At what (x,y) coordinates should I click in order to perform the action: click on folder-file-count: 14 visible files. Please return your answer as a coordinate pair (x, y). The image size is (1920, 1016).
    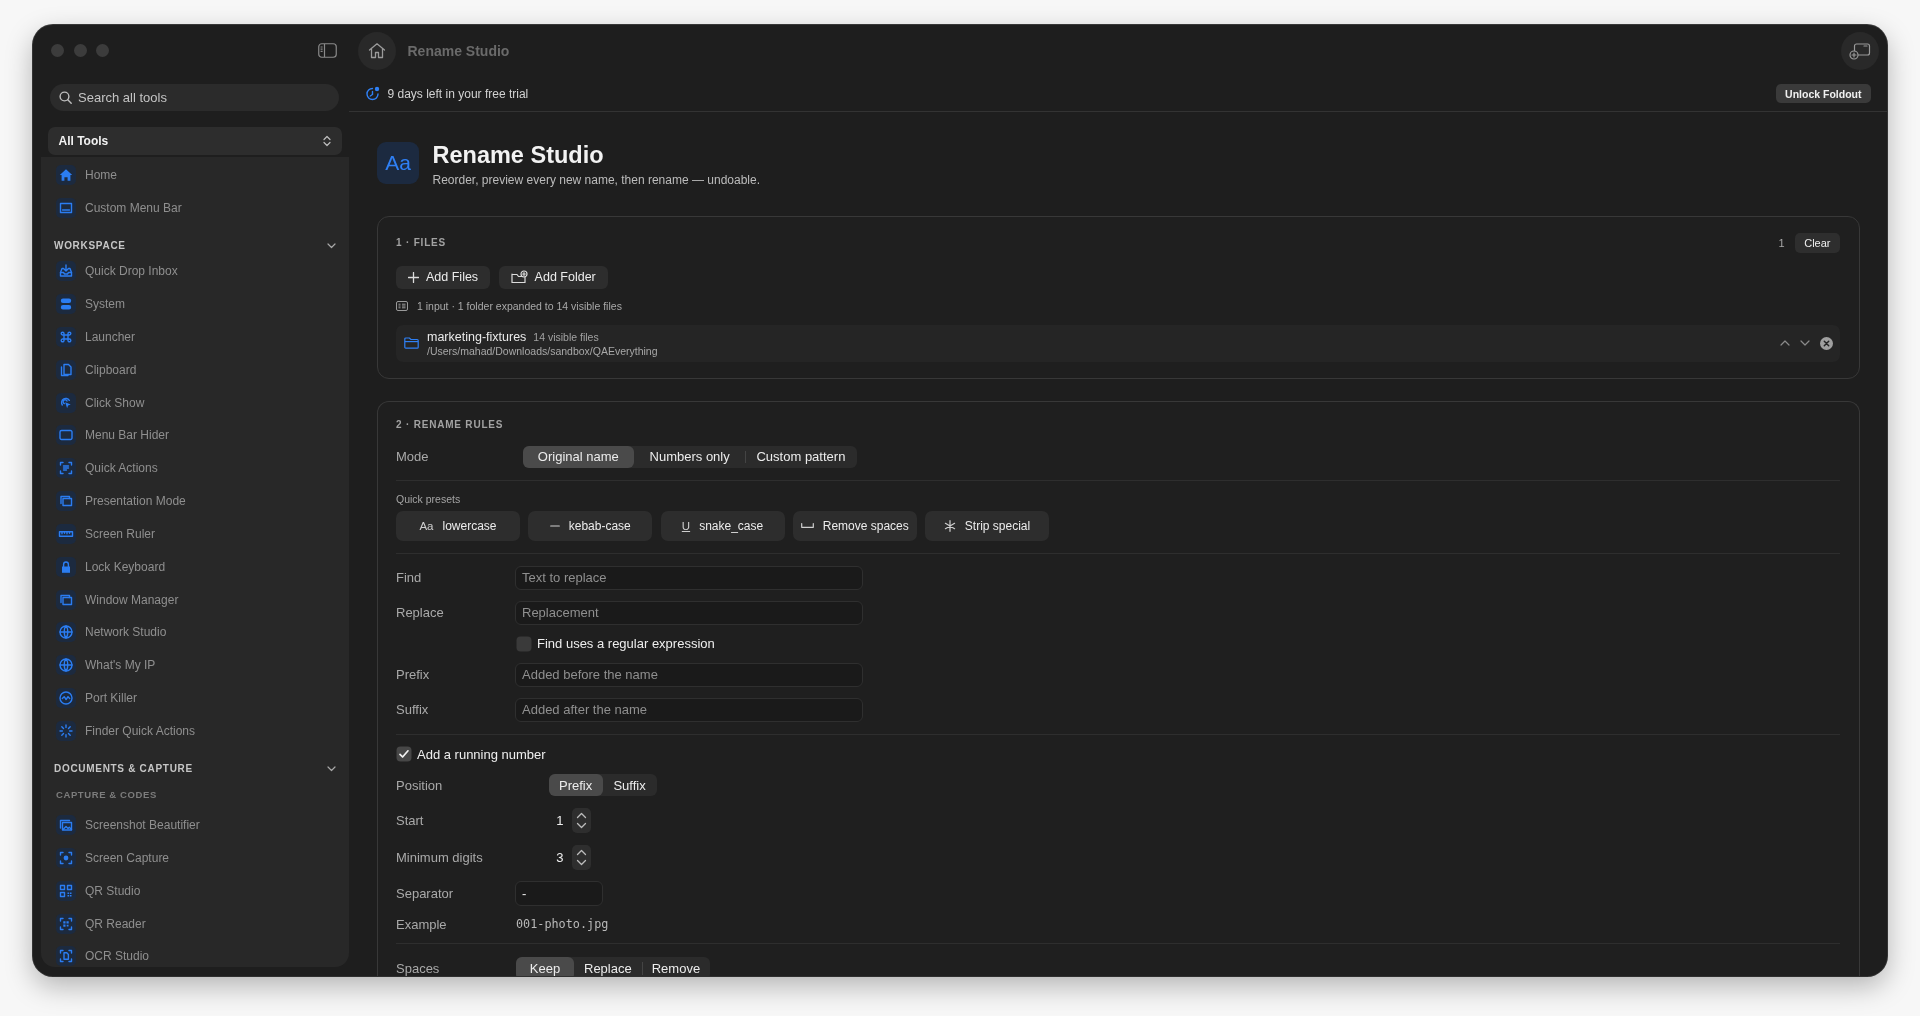
    Looking at the image, I should click on (566, 336).